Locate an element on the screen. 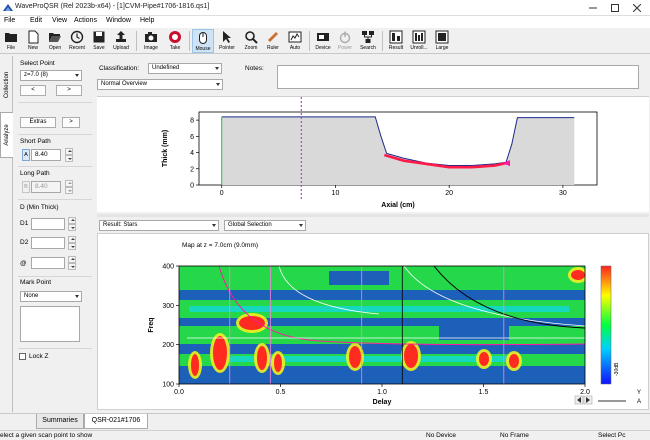 This screenshot has width=650, height=440. x-tick-label: 10 is located at coordinates (336, 193).